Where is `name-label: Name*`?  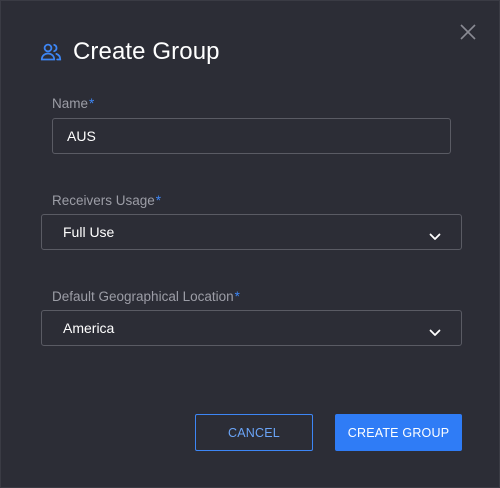 name-label: Name* is located at coordinates (73, 103).